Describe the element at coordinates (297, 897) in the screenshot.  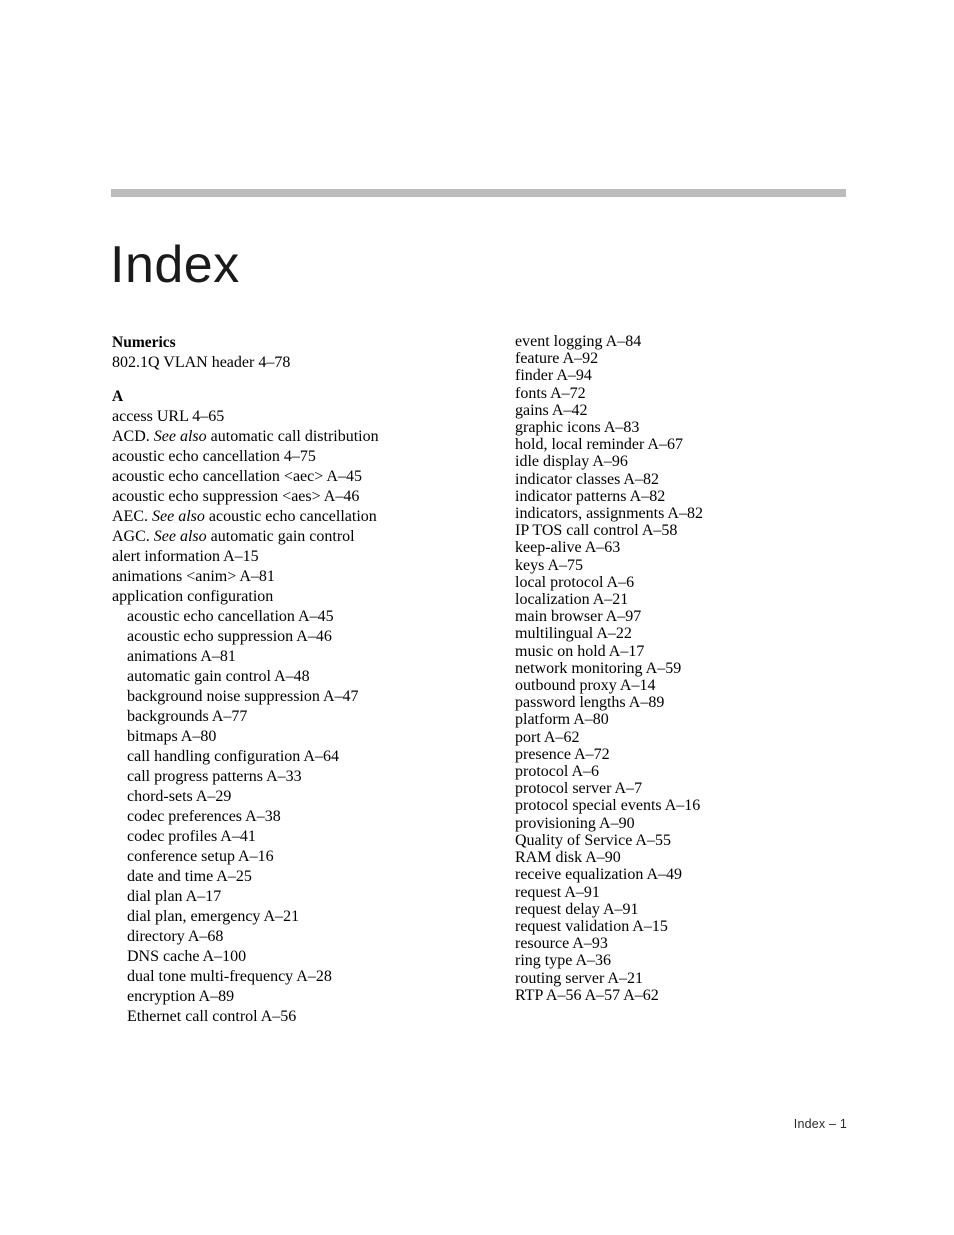
I see `index-subentry: dial plan A–17` at that location.